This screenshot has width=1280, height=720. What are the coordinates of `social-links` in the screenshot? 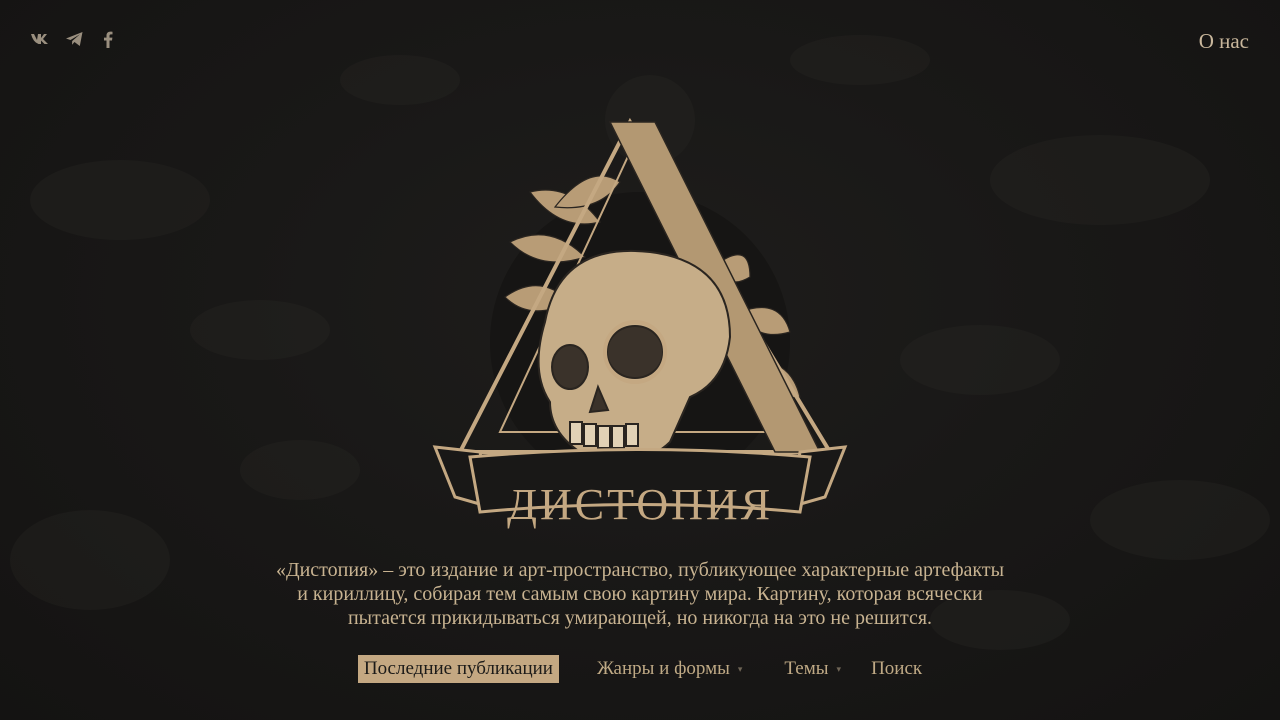 It's located at (74, 39).